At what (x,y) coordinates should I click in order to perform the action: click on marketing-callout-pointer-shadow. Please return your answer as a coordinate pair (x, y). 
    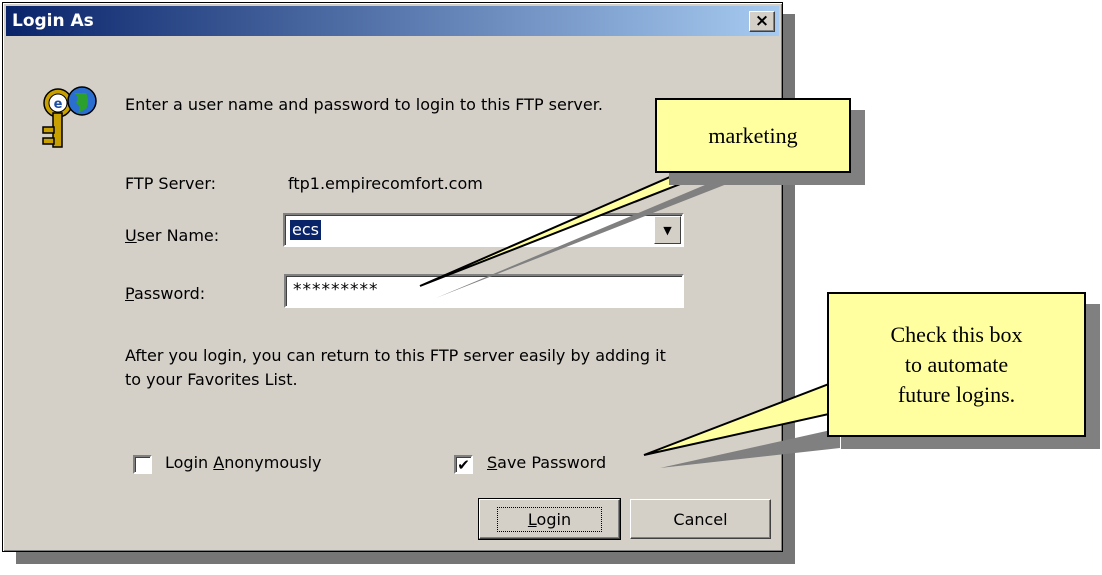
    Looking at the image, I should click on (584, 240).